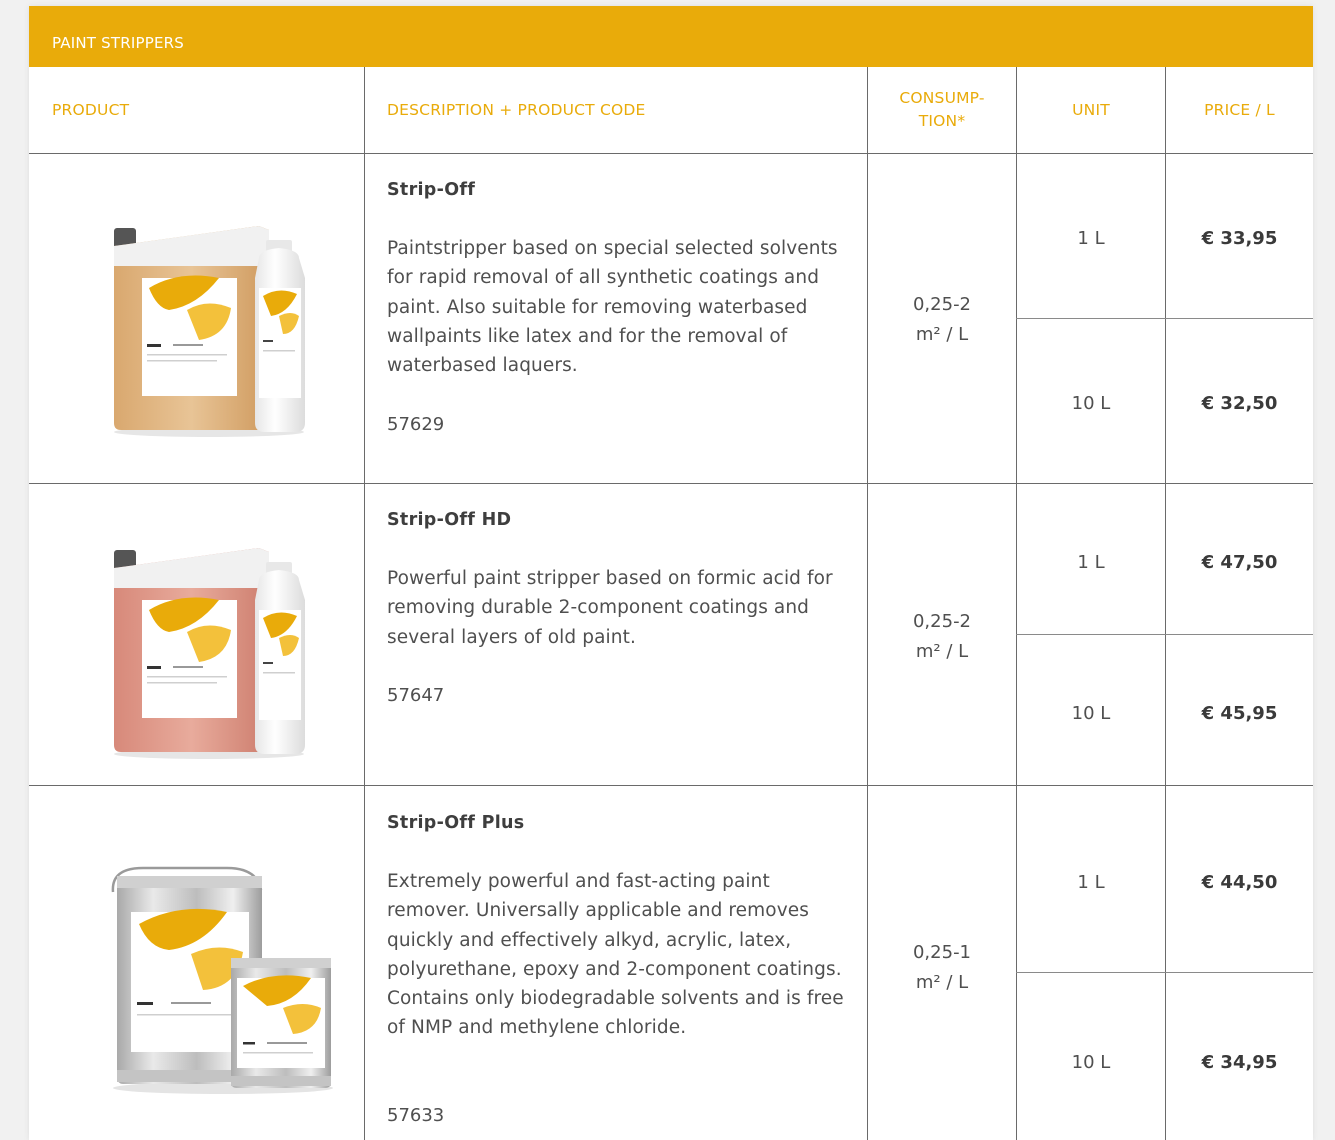  I want to click on column-divider, so click(364, 603).